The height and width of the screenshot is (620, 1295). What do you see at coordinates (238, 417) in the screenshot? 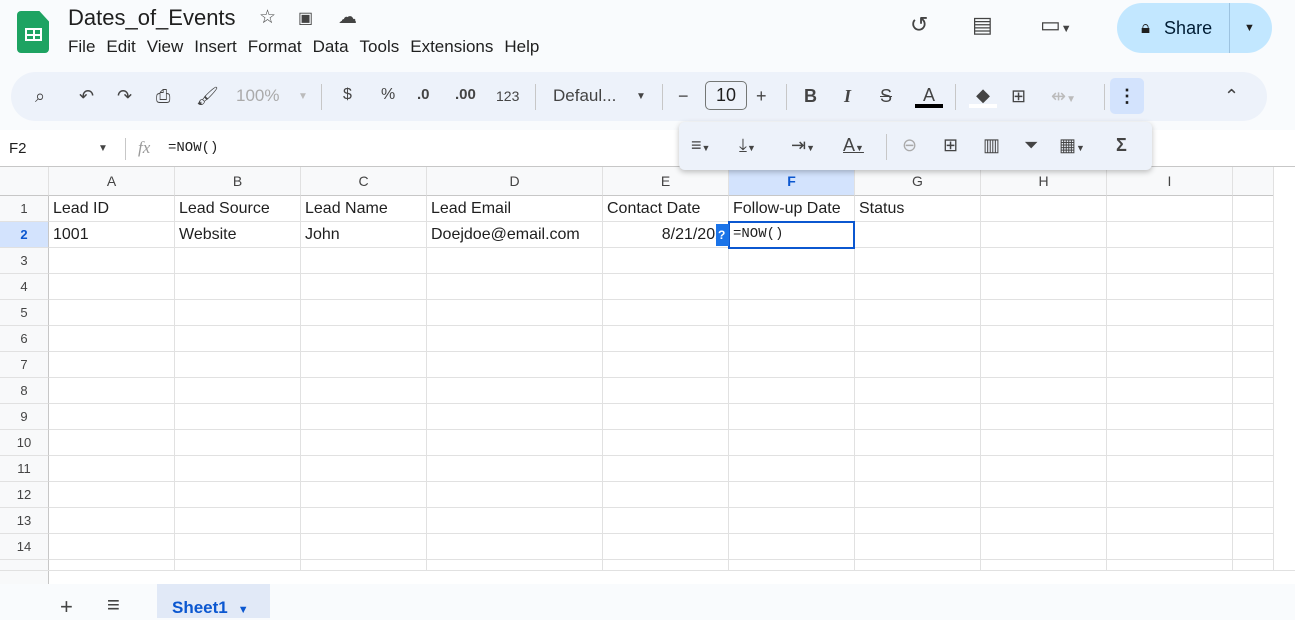
I see `cell-b9` at bounding box center [238, 417].